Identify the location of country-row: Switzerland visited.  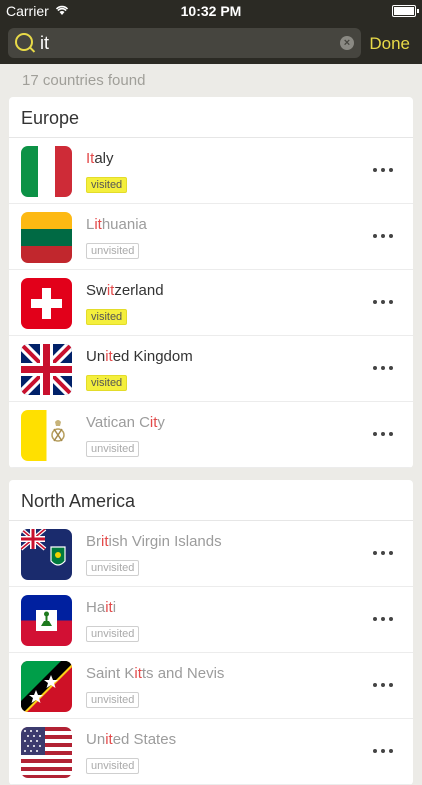
(211, 303).